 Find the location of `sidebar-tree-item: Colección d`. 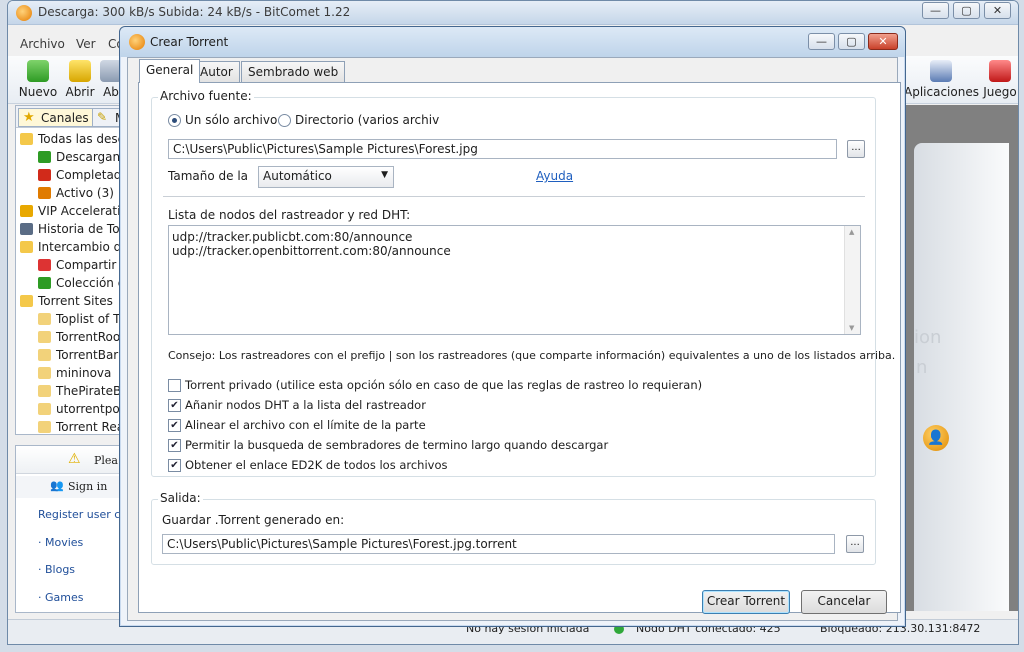

sidebar-tree-item: Colección d is located at coordinates (71, 283).